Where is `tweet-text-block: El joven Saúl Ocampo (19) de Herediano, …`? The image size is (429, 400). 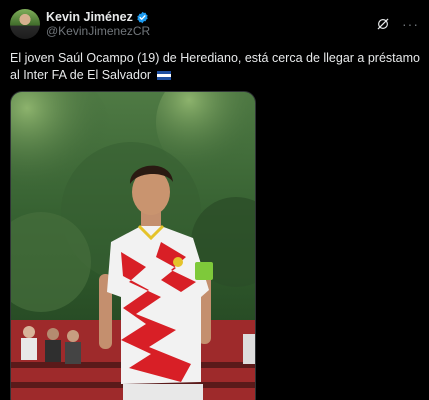 tweet-text-block: El joven Saúl Ocampo (19) de Herediano, … is located at coordinates (216, 67).